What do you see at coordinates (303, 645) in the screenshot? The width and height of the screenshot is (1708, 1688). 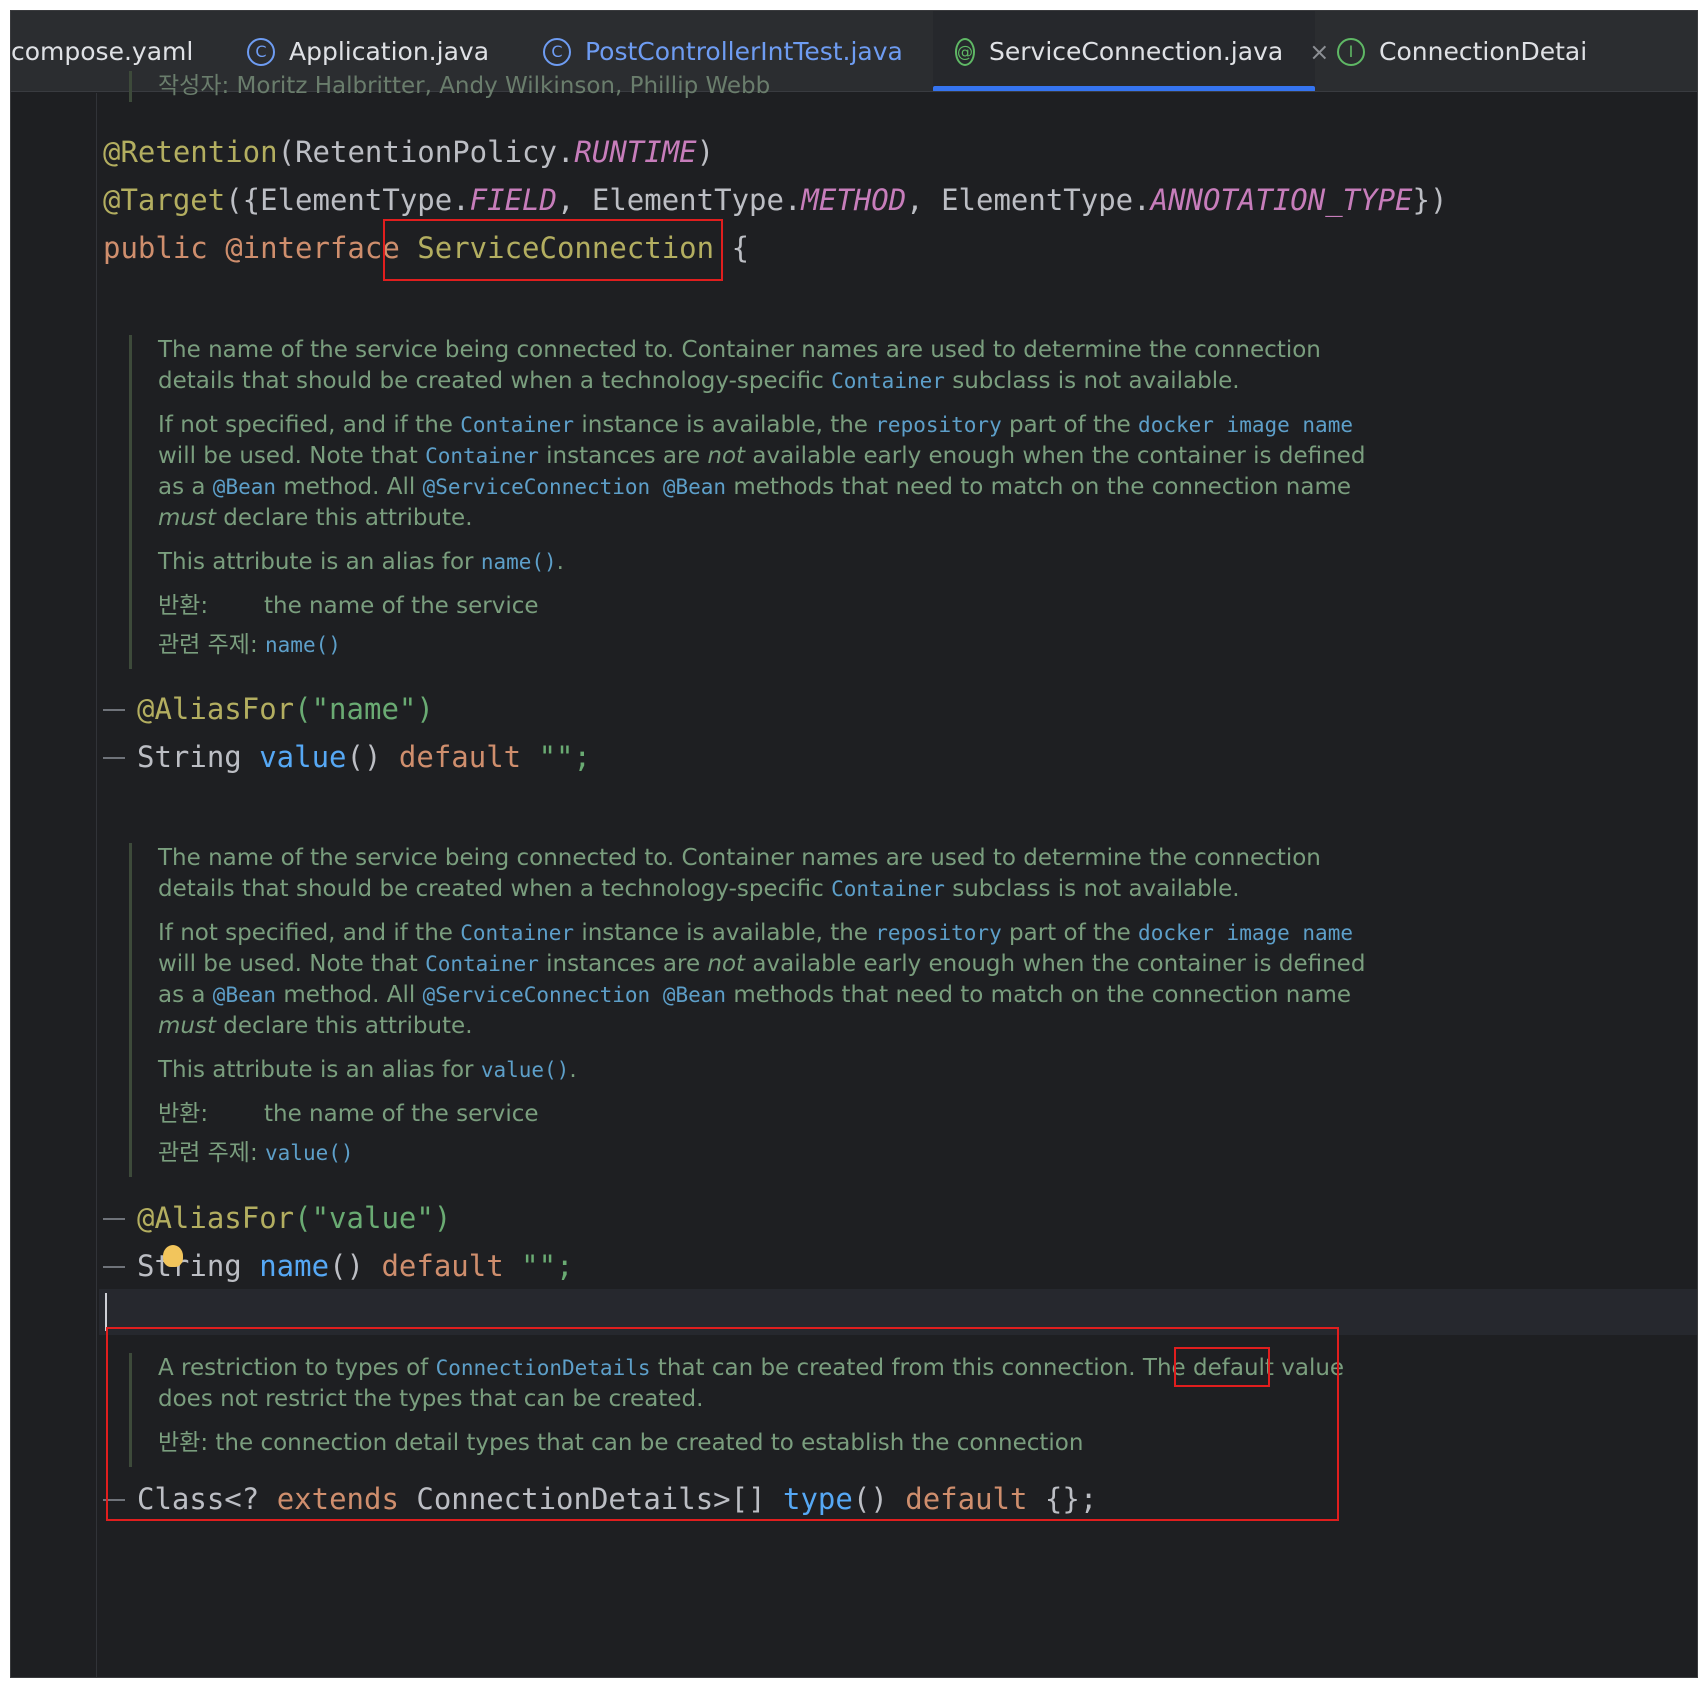 I see `link-see-name: name()` at bounding box center [303, 645].